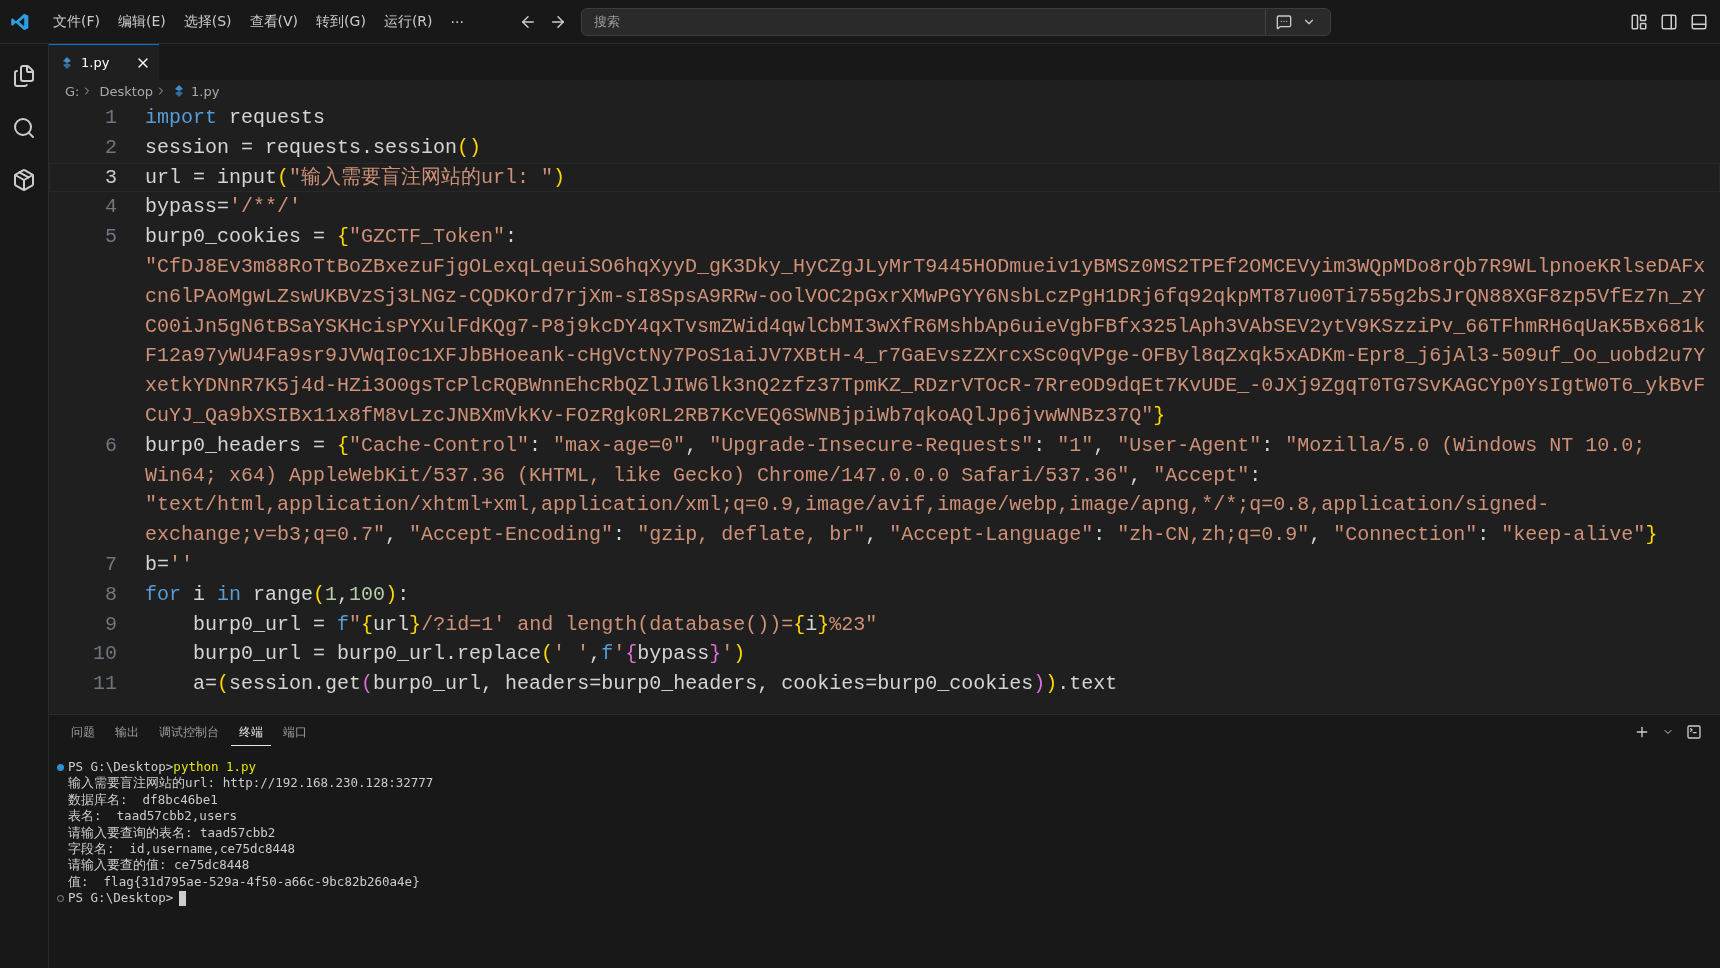 This screenshot has height=968, width=1720. What do you see at coordinates (295, 732) in the screenshot?
I see `panel-tab: 端口` at bounding box center [295, 732].